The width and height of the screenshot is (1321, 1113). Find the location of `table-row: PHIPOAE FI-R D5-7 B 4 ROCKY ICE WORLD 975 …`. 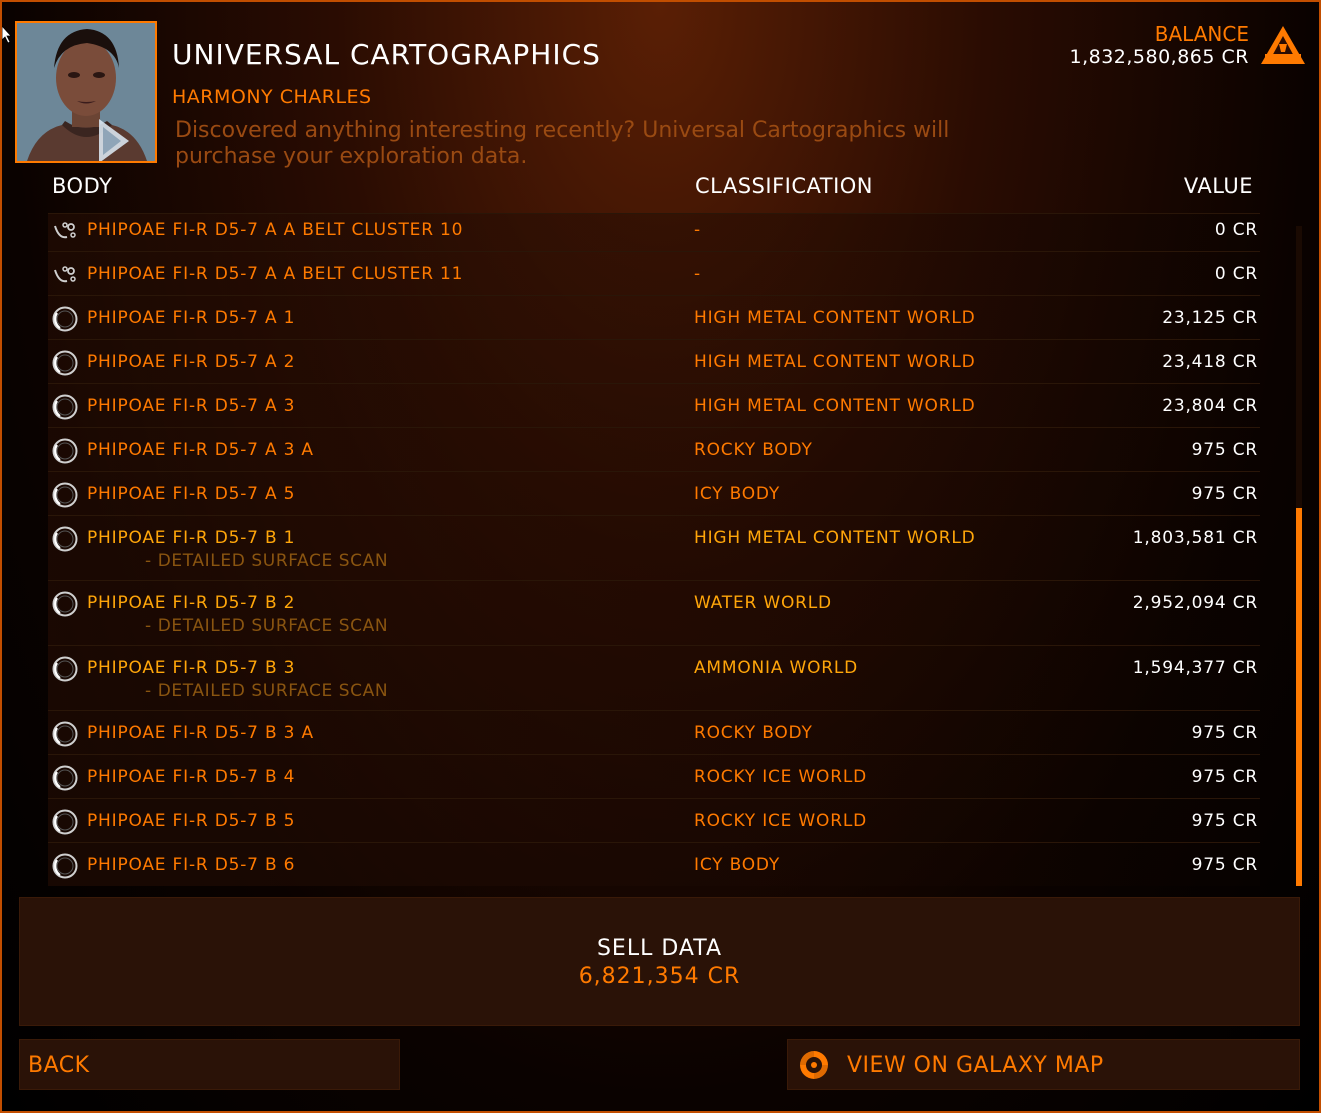

table-row: PHIPOAE FI-R D5-7 B 4 ROCKY ICE WORLD 975 … is located at coordinates (654, 777).